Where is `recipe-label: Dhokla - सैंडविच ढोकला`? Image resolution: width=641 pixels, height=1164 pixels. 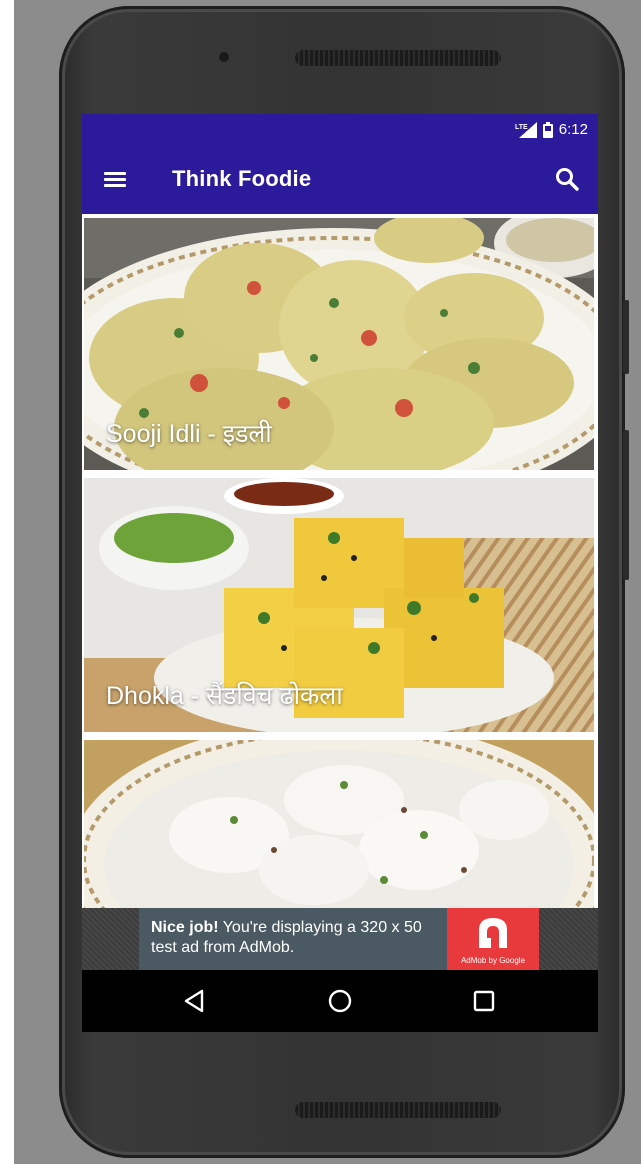
recipe-label: Dhokla - सैंडविच ढोकला is located at coordinates (224, 696).